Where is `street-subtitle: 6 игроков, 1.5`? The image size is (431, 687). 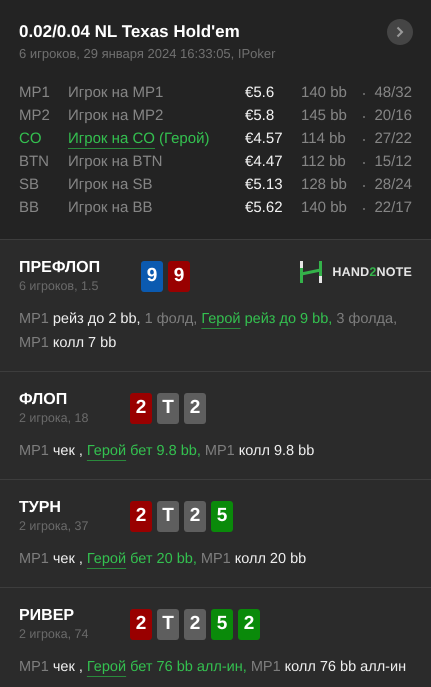
street-subtitle: 6 игроков, 1.5 is located at coordinates (59, 286).